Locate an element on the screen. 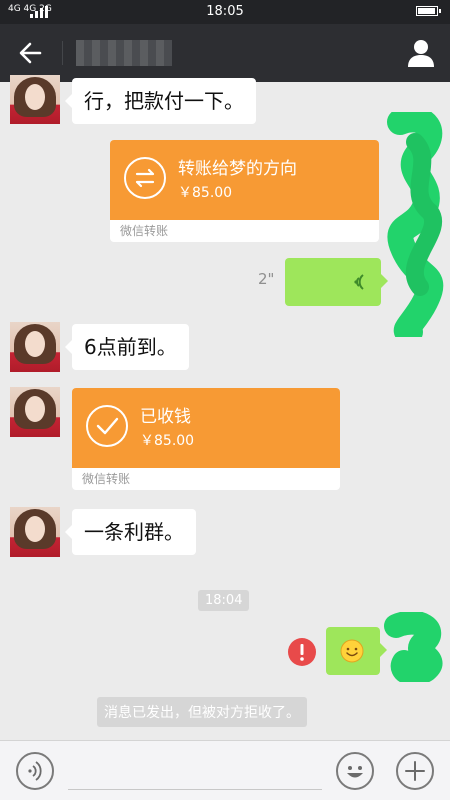 This screenshot has height=800, width=450. timestamp: 18:04 is located at coordinates (224, 600).